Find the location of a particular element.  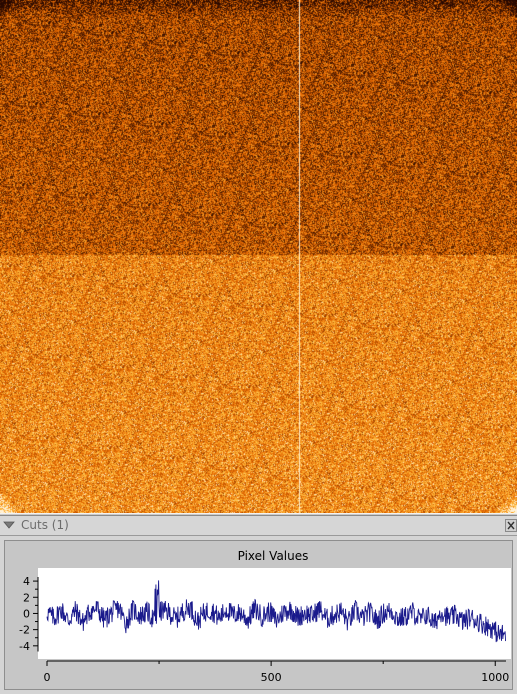

y-tick-label: -2 is located at coordinates (24, 630).